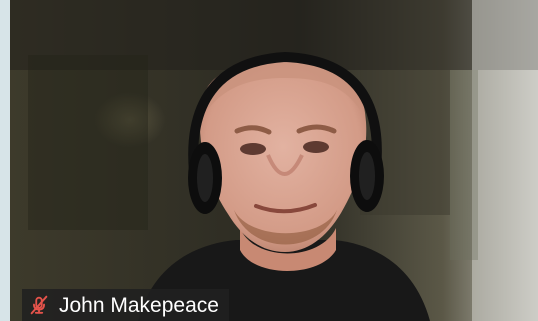 The width and height of the screenshot is (538, 321). I want to click on window-light, so click(505, 160).